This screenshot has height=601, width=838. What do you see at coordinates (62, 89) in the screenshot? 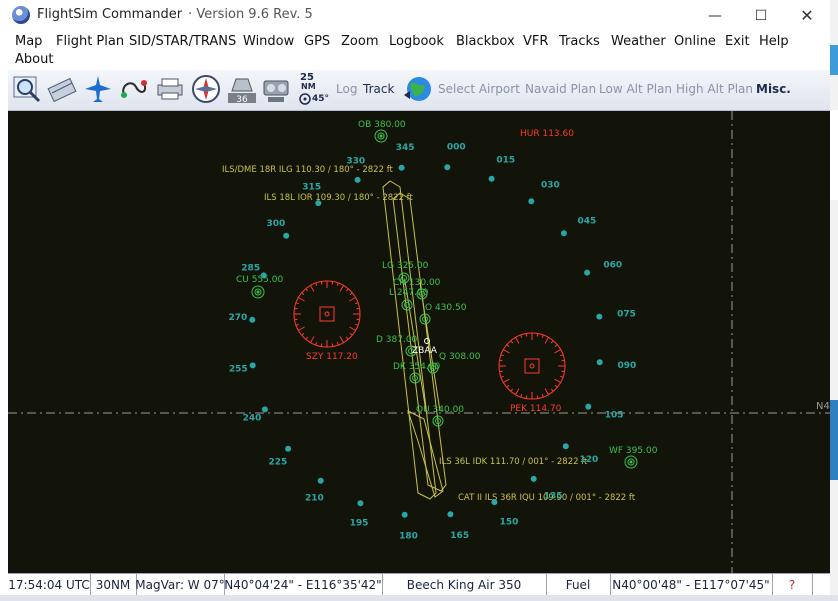
I see `map-tools-icon` at bounding box center [62, 89].